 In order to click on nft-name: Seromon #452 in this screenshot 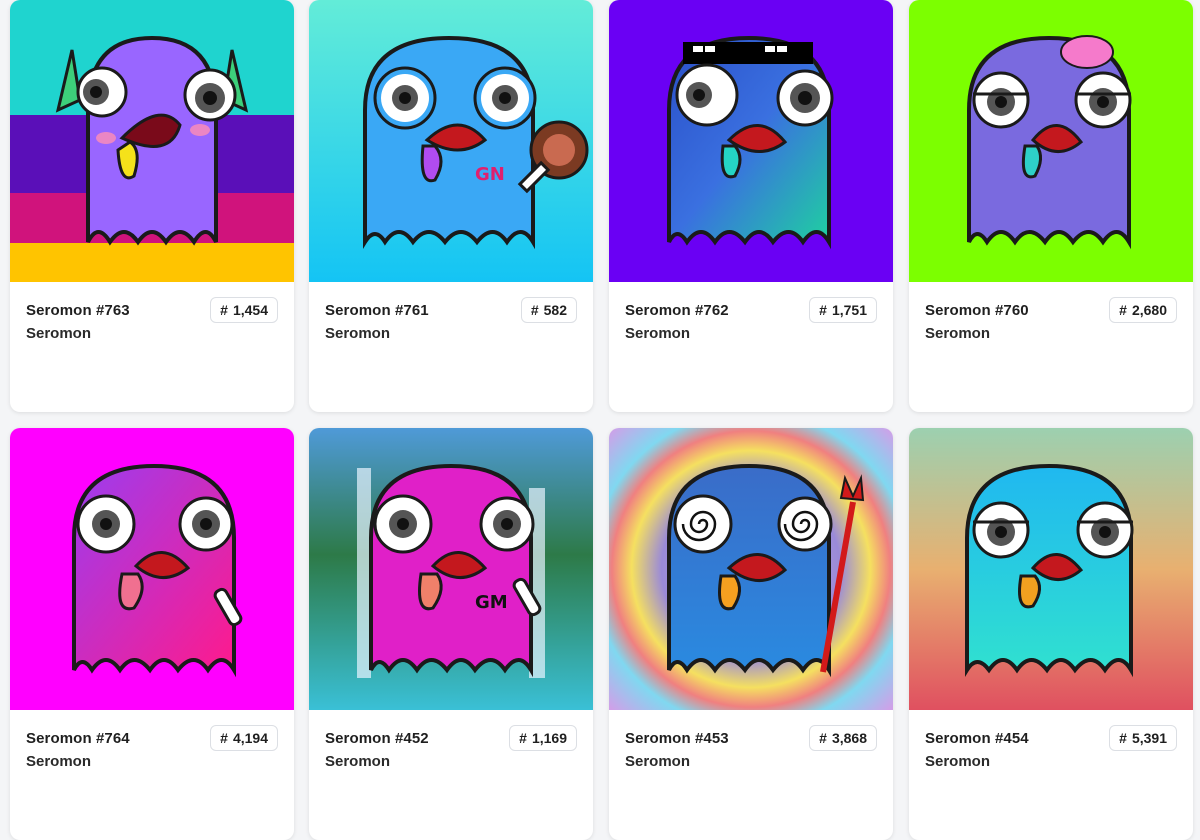, I will do `click(377, 738)`.